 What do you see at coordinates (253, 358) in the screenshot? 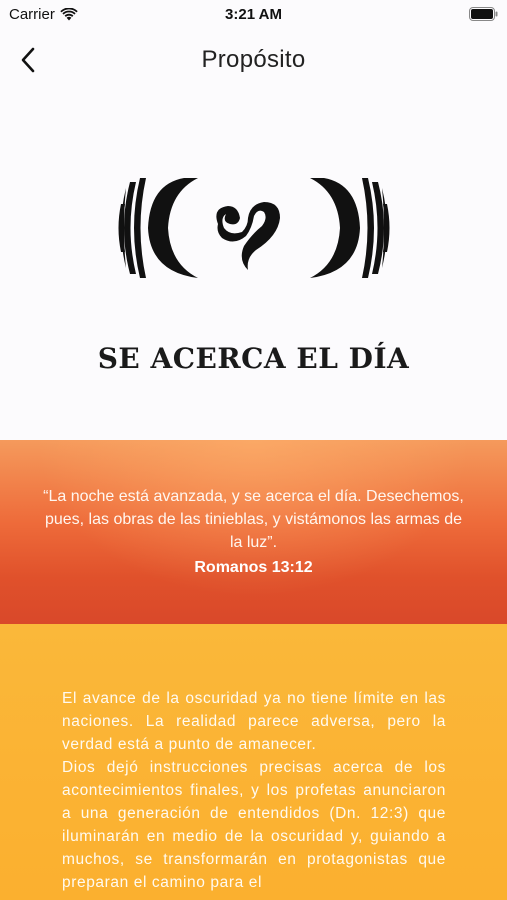
I see `headline: SE ACERCA EL DÍA` at bounding box center [253, 358].